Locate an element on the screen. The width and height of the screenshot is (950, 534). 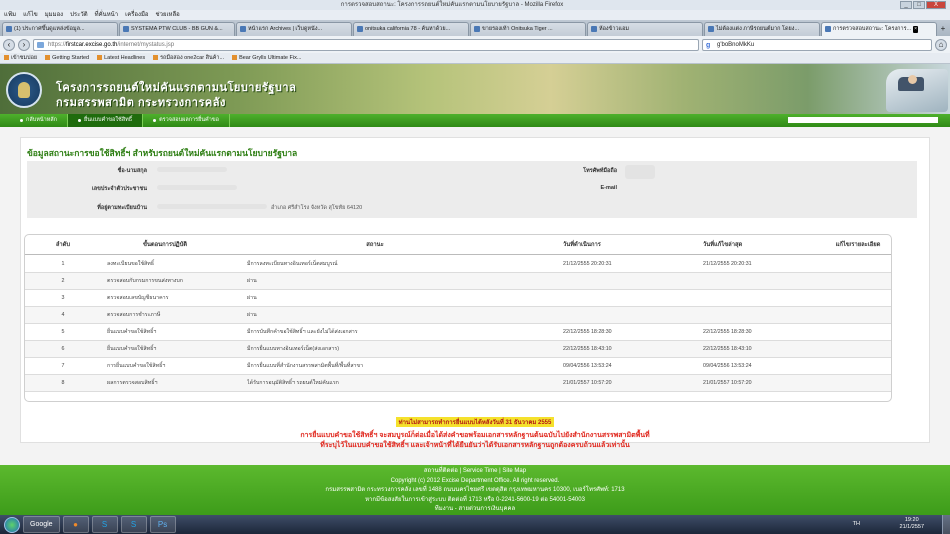
menu-tools: เครื่องมือ is located at coordinates (136, 15).